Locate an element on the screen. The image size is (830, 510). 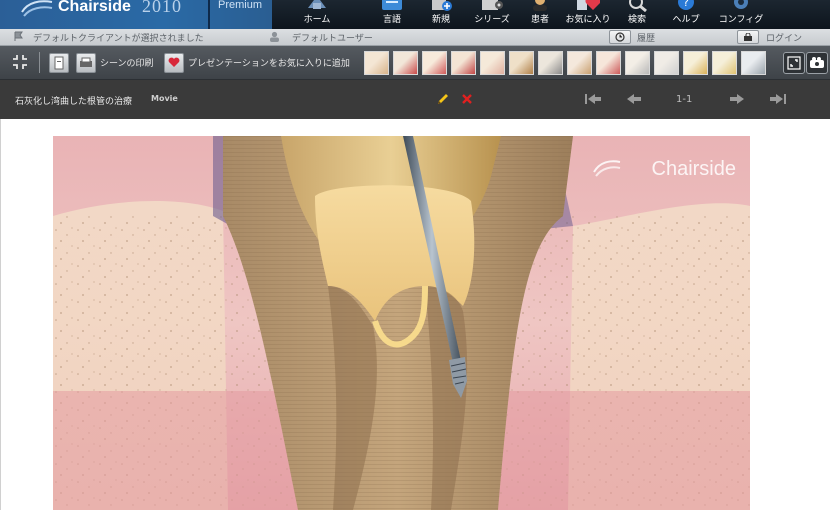
document-icon is located at coordinates (59, 63).